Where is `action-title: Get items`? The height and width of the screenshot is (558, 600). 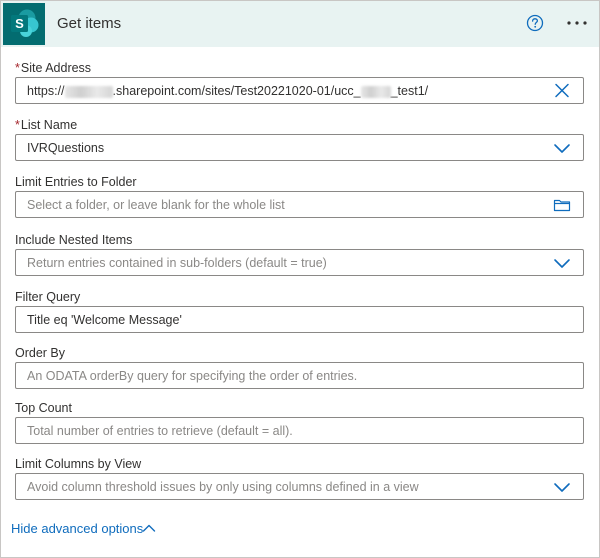 action-title: Get items is located at coordinates (89, 23).